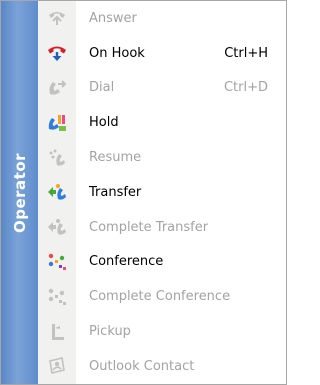  I want to click on menu-item-outlook-contact: Outlook Contact, so click(162, 366).